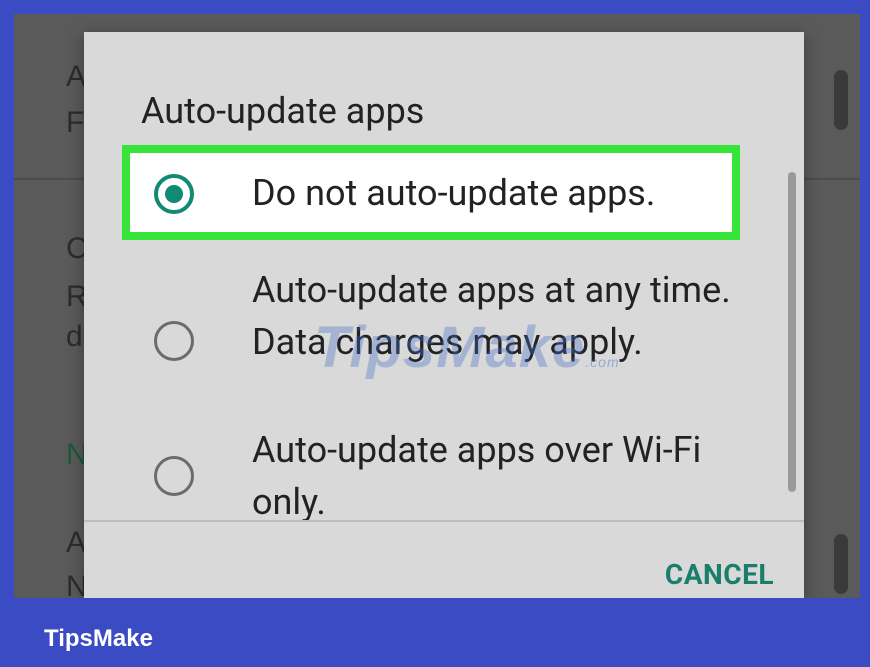 The height and width of the screenshot is (667, 870). What do you see at coordinates (477, 476) in the screenshot?
I see `option-label: Auto-update apps over Wi-Fi only.` at bounding box center [477, 476].